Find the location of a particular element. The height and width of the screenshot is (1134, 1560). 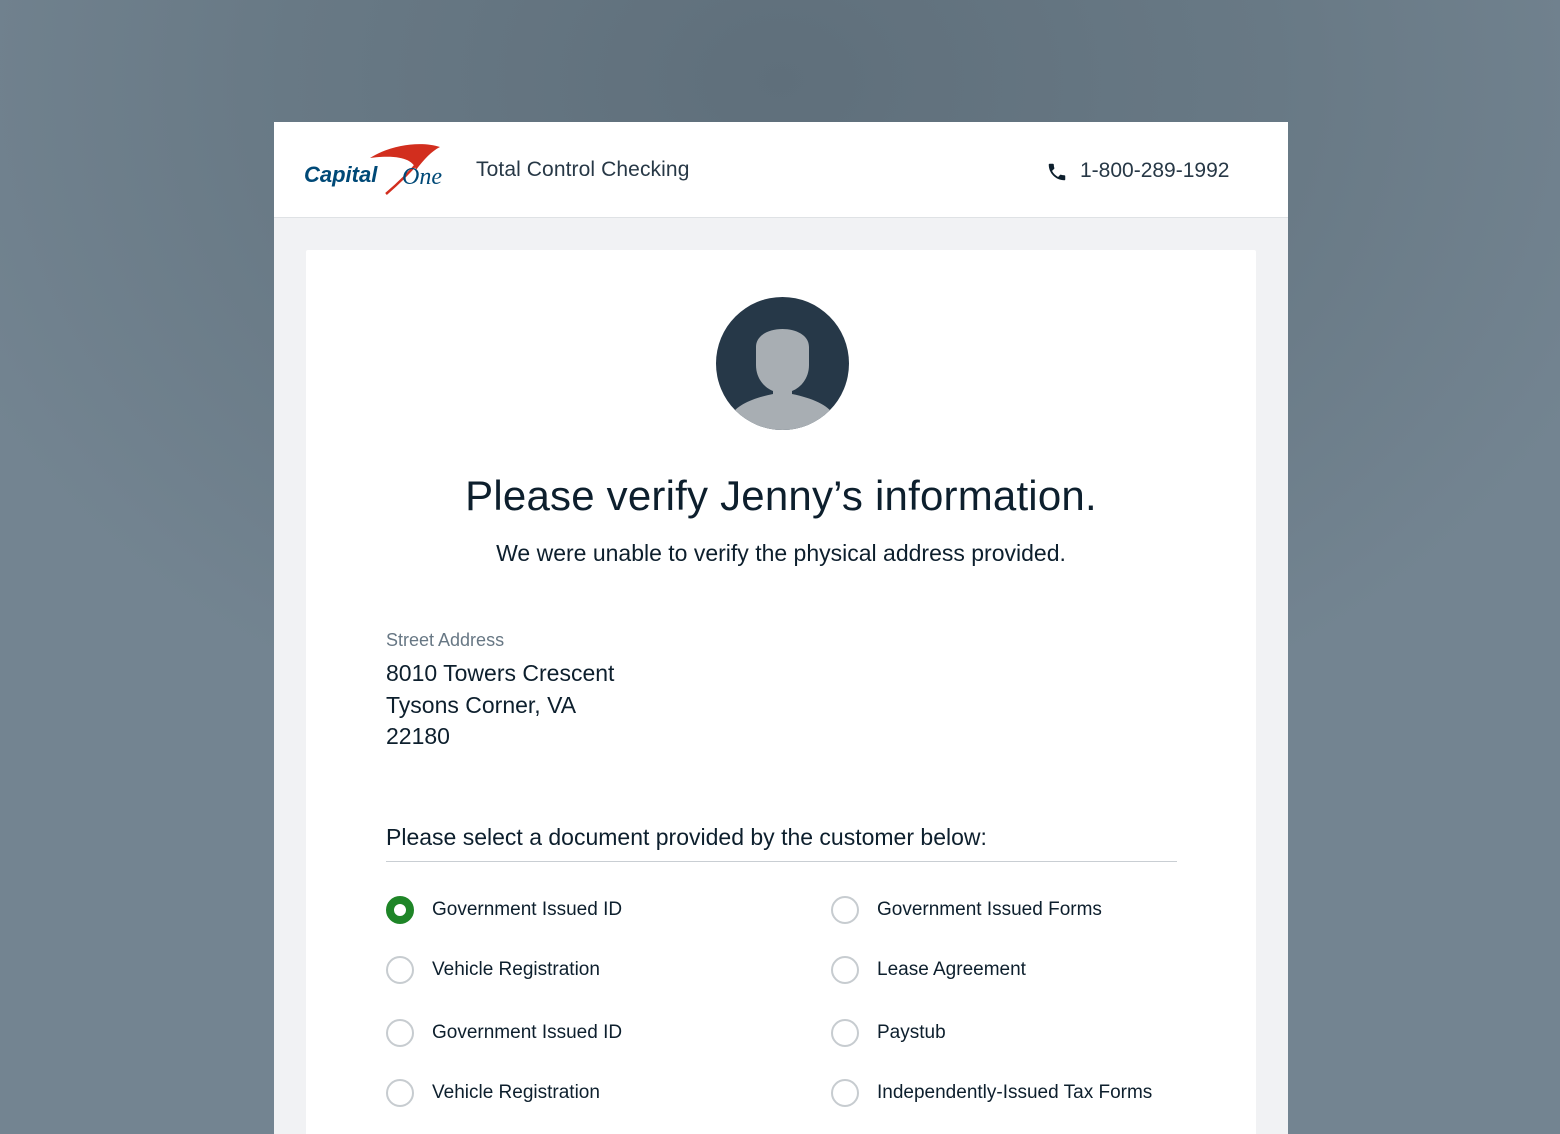

document-option-independently-issued-tax-forms: Independently-Issued Tax Forms is located at coordinates (991, 1093).